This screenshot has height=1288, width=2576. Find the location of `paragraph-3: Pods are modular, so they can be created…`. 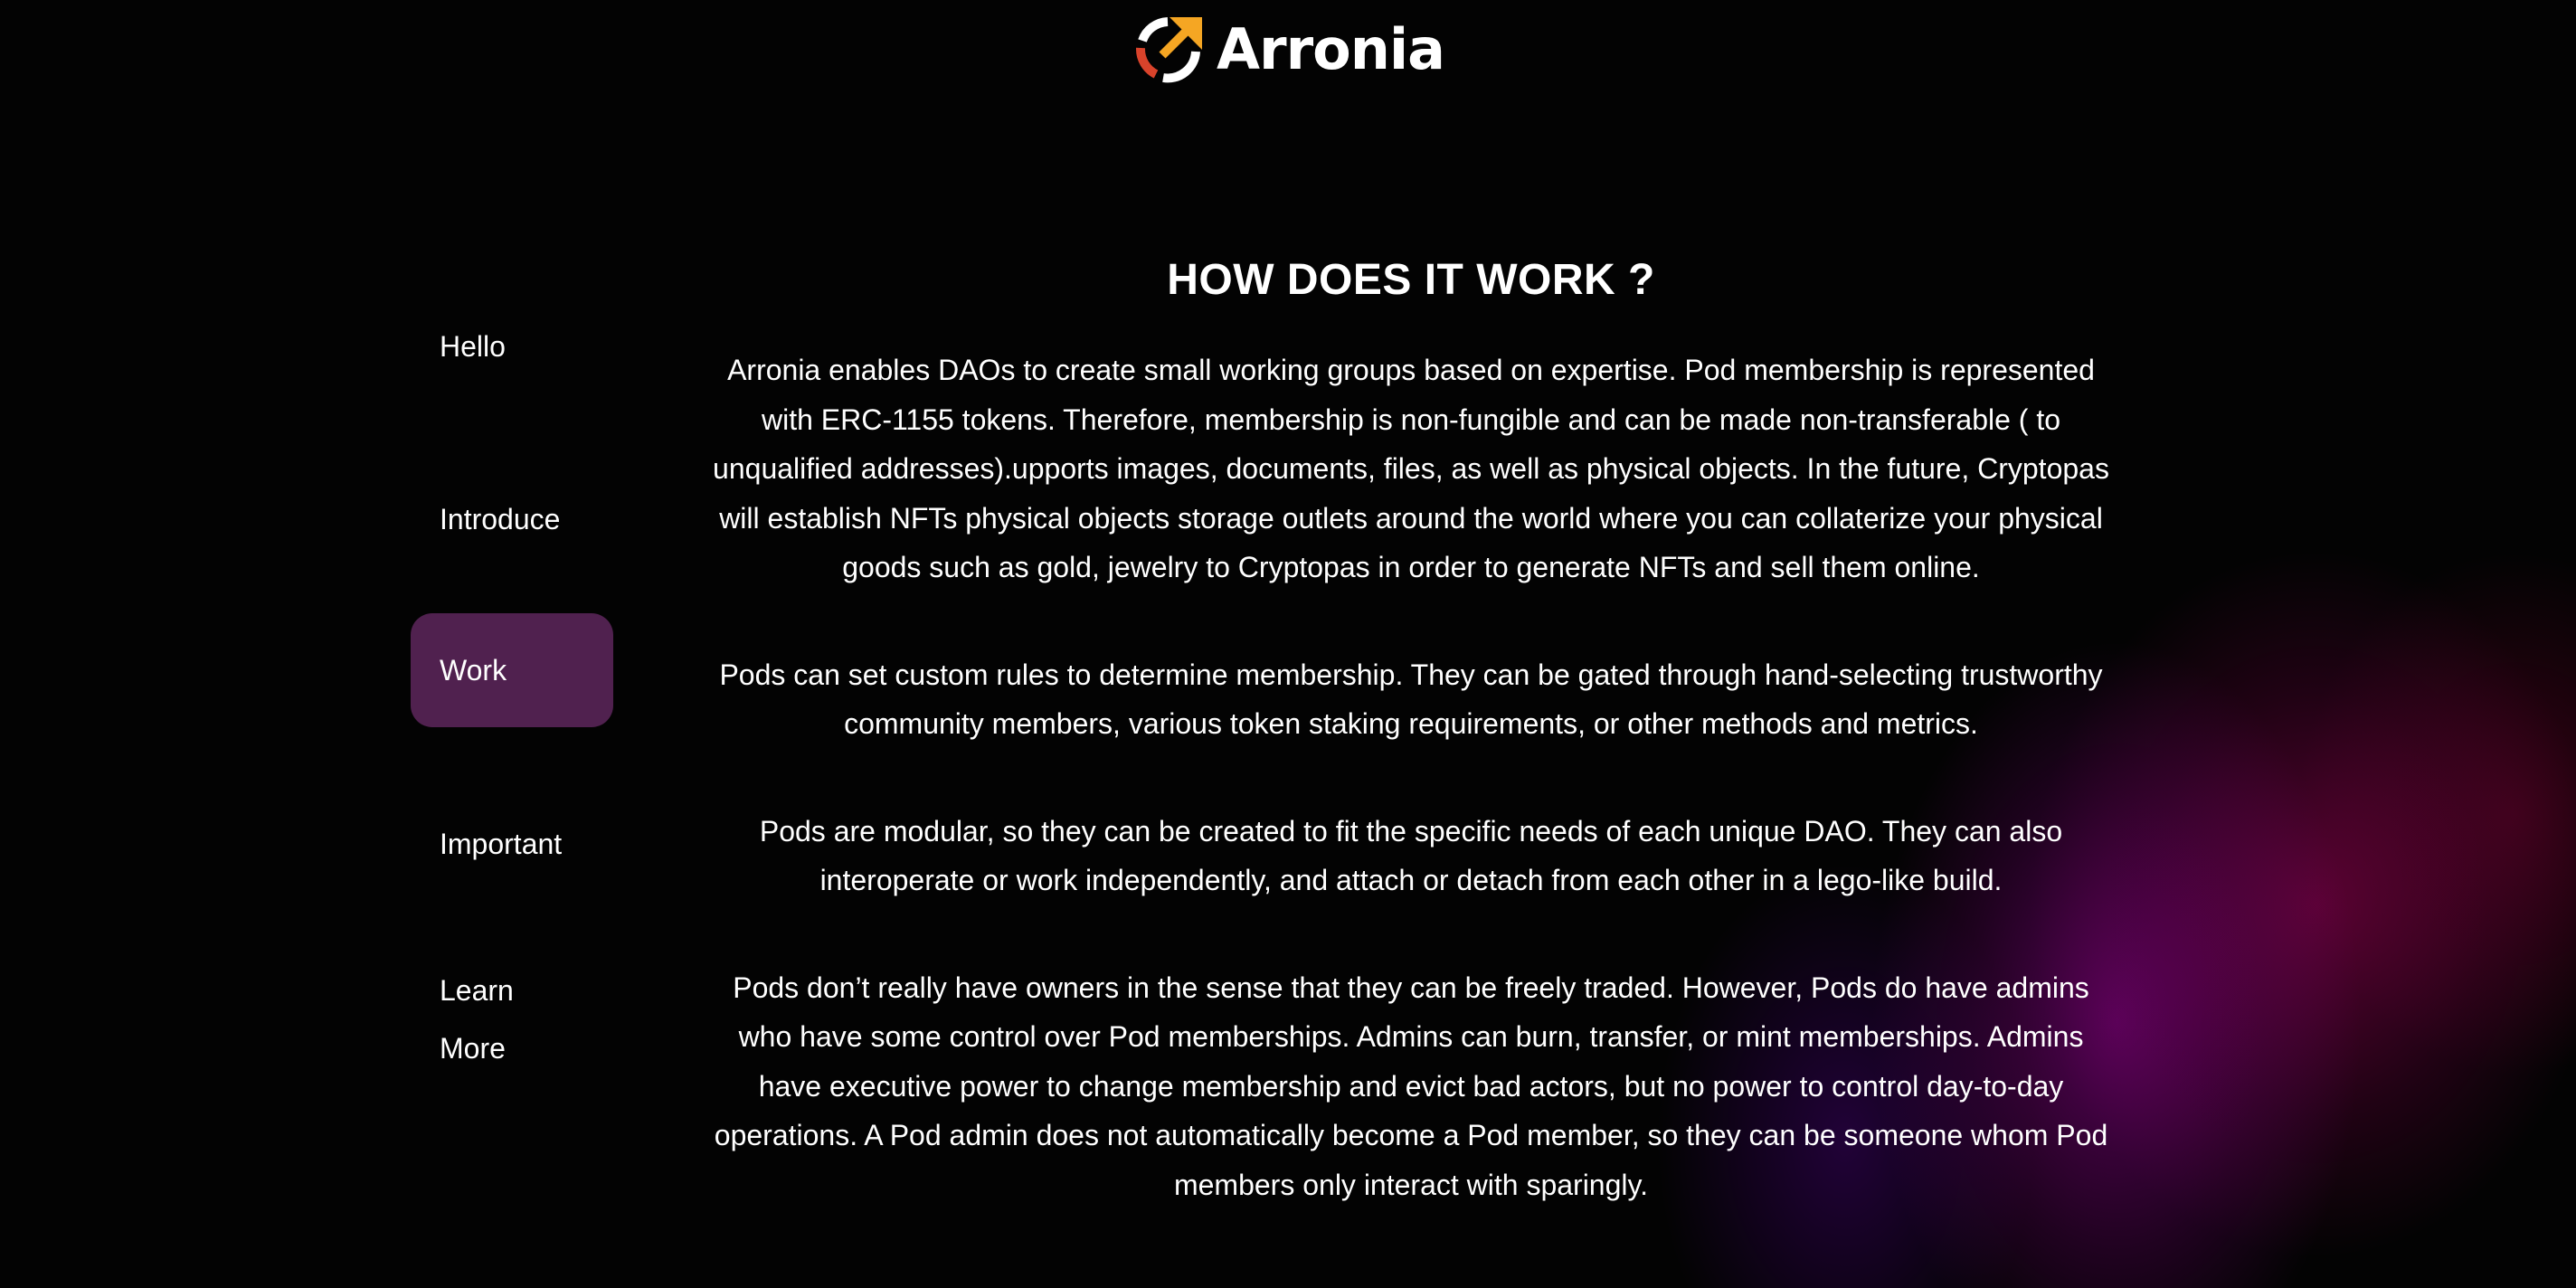

paragraph-3: Pods are modular, so they can be created… is located at coordinates (1411, 856).